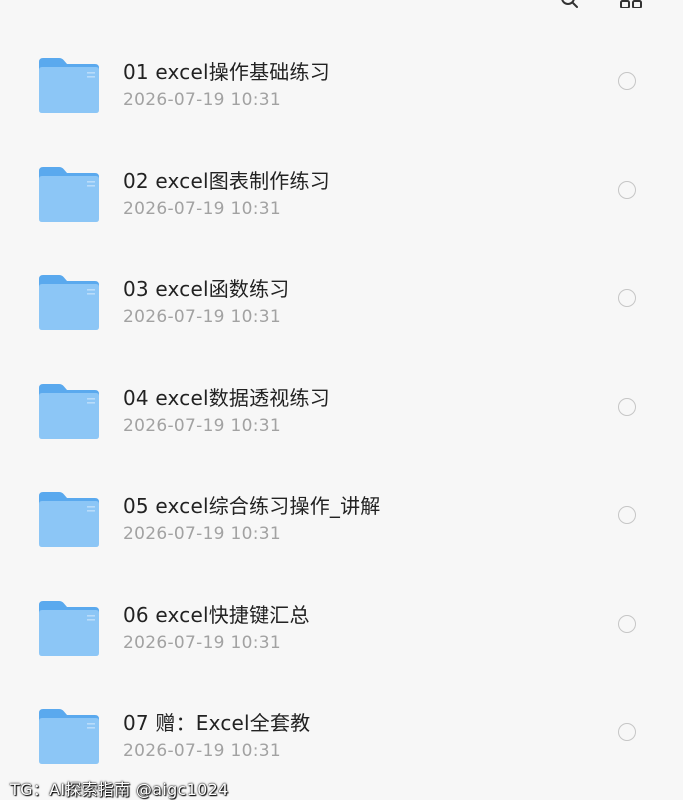  What do you see at coordinates (341, 193) in the screenshot?
I see `file-list-item: 02 excel图表制作练习 2026-07-19 10:31` at bounding box center [341, 193].